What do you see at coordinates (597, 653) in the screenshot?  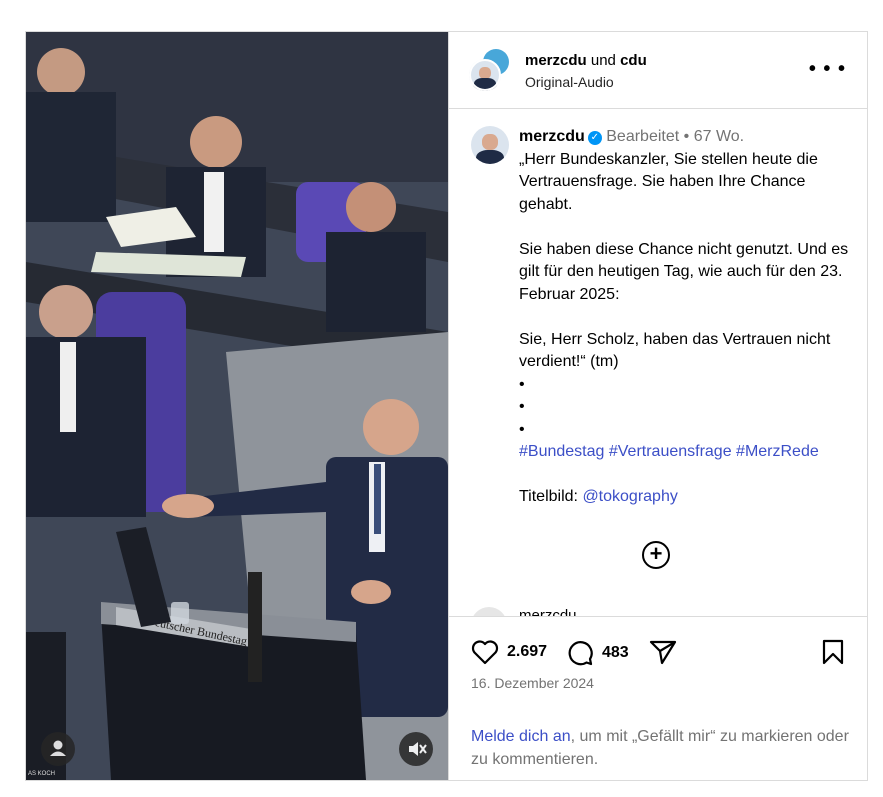 I see `comment-button: 483` at bounding box center [597, 653].